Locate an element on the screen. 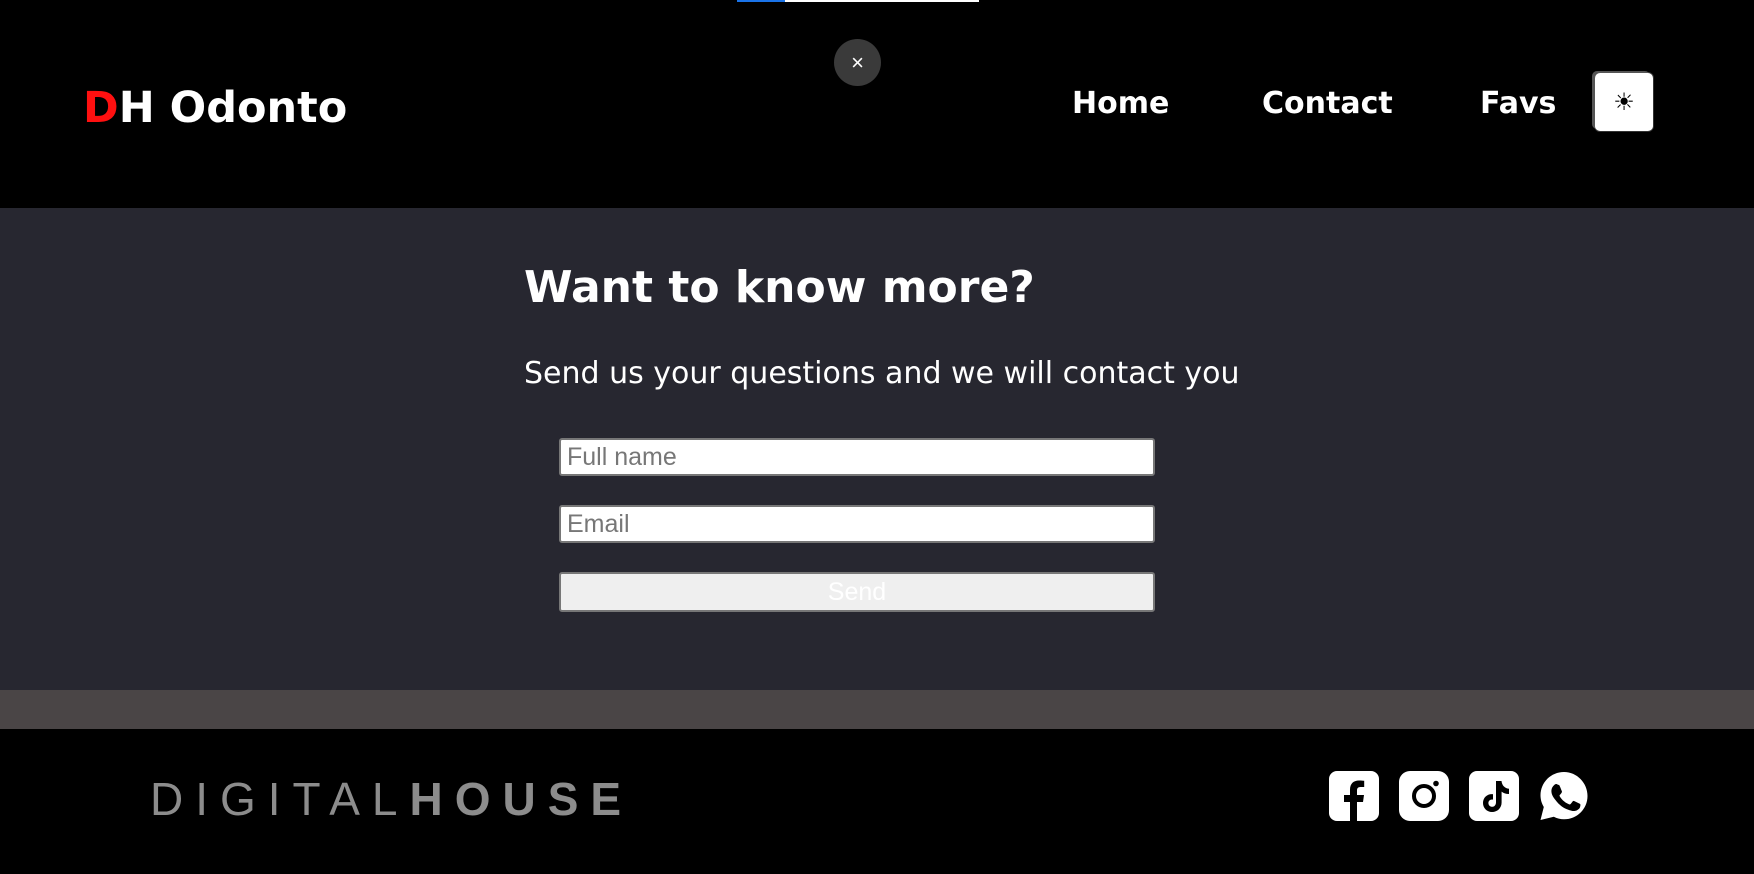 This screenshot has height=874, width=1754. whatsapp-icon is located at coordinates (1564, 796).